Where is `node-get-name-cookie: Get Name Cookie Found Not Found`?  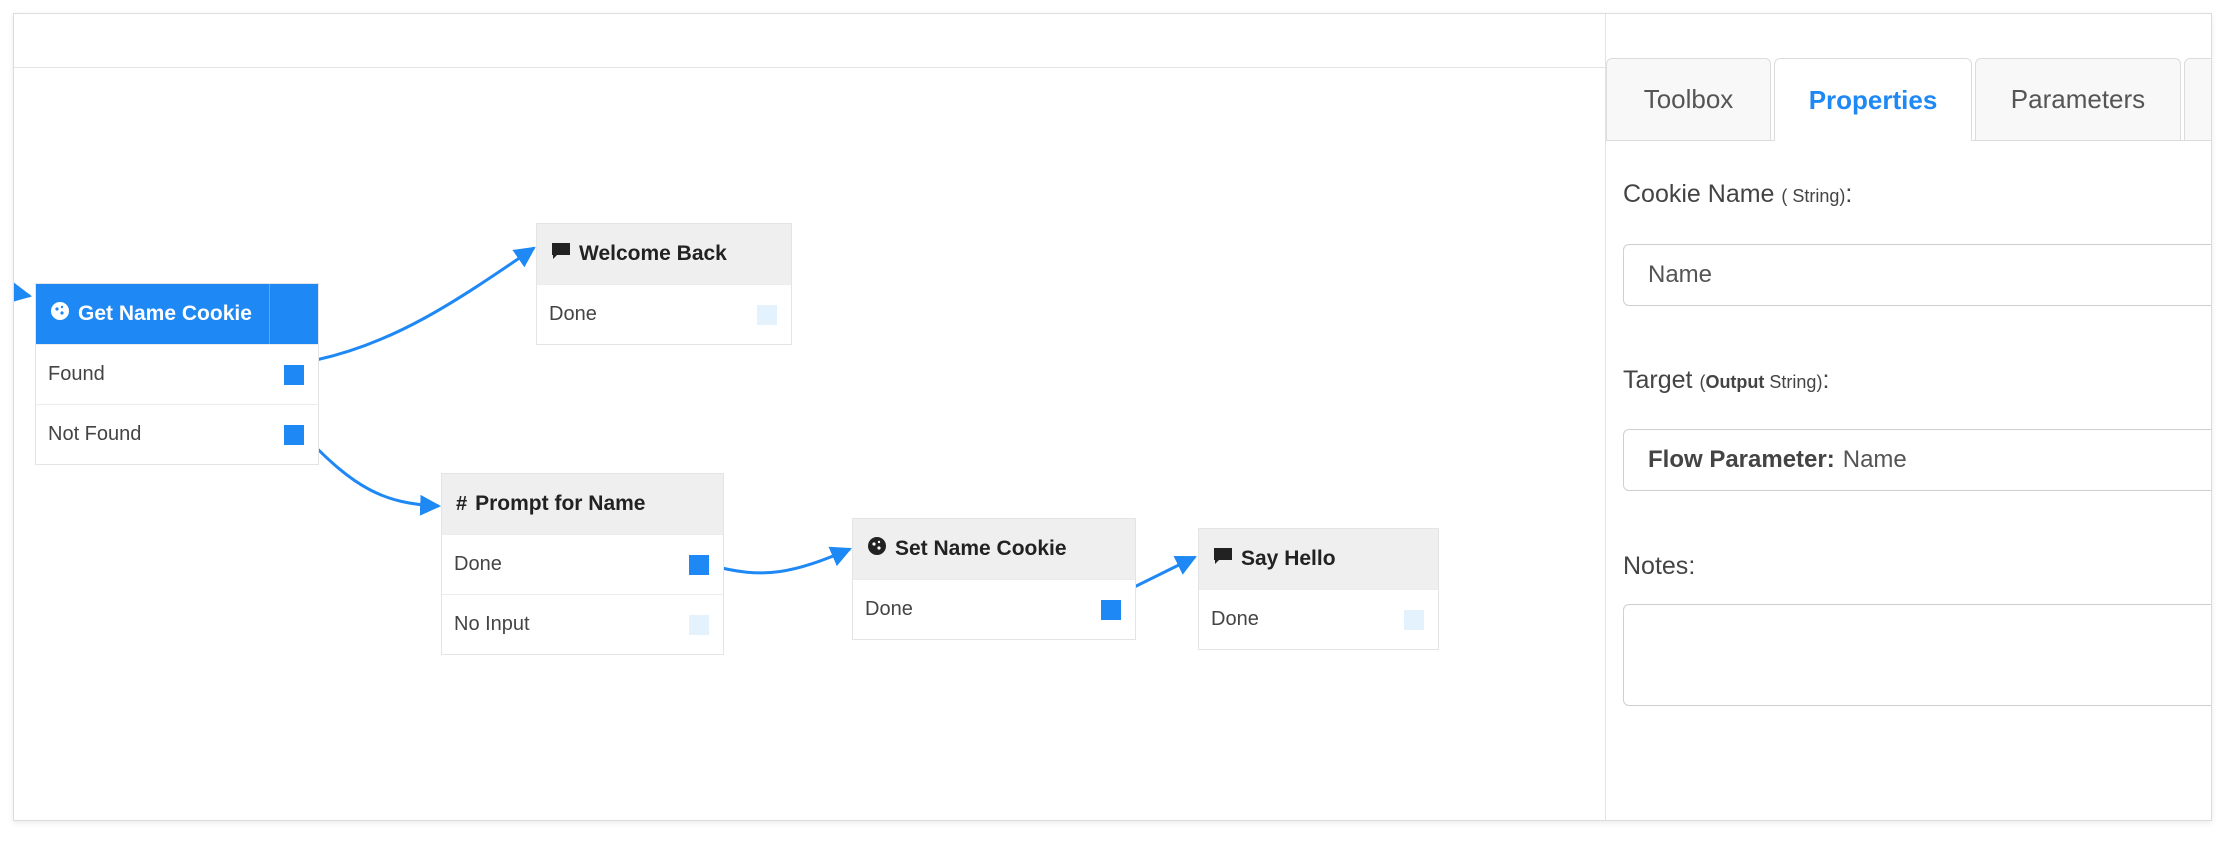
node-get-name-cookie: Get Name Cookie Found Not Found is located at coordinates (177, 374).